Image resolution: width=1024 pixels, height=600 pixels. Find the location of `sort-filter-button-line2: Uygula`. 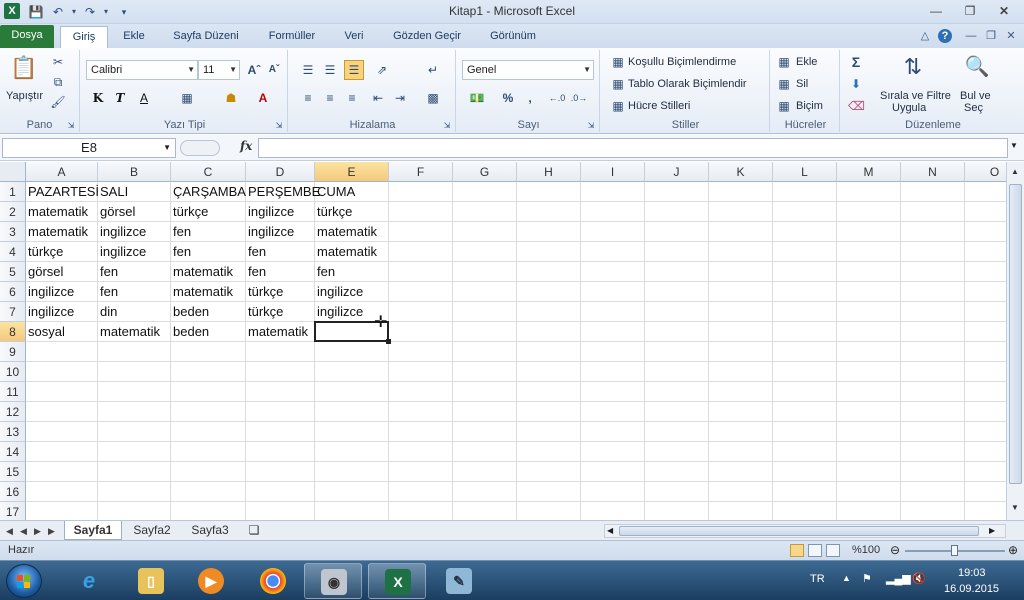

sort-filter-button-line2: Uygula is located at coordinates (909, 108).